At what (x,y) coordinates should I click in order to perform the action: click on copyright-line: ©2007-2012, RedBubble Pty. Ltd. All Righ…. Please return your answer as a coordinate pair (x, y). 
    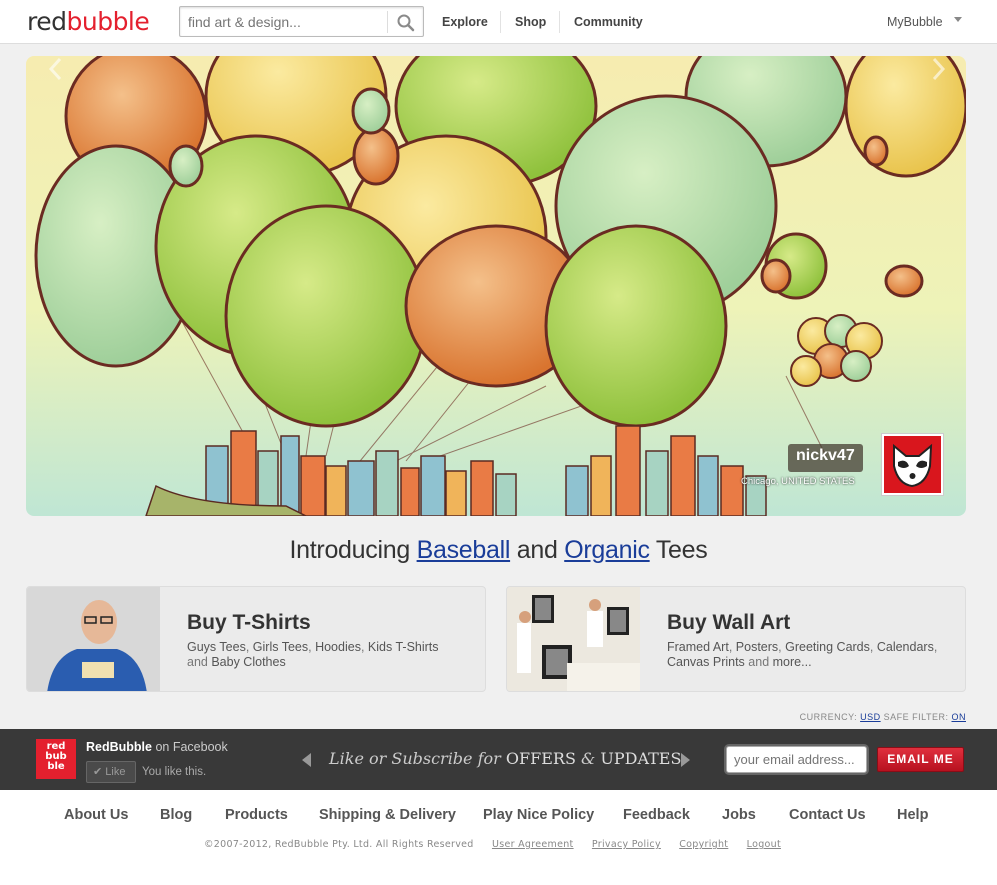
    Looking at the image, I should click on (492, 844).